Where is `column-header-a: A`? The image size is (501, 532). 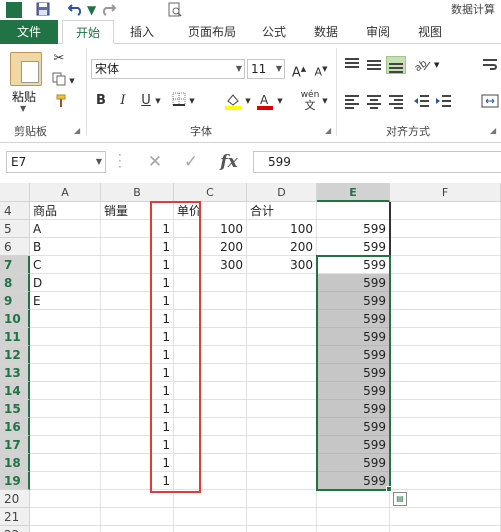
column-header-a: A is located at coordinates (65, 192).